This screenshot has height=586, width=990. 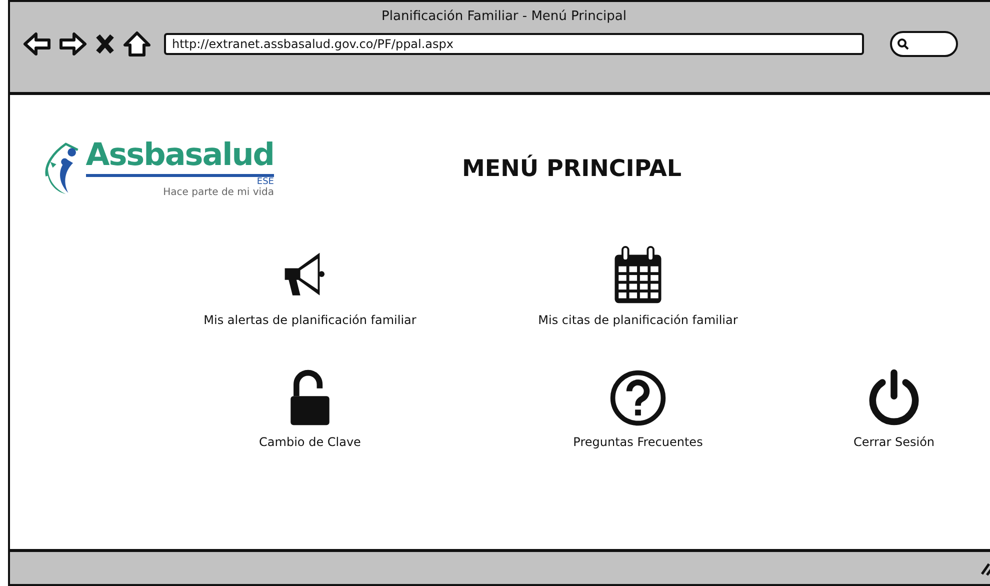 What do you see at coordinates (180, 155) in the screenshot?
I see `logo-name: Assbasalud` at bounding box center [180, 155].